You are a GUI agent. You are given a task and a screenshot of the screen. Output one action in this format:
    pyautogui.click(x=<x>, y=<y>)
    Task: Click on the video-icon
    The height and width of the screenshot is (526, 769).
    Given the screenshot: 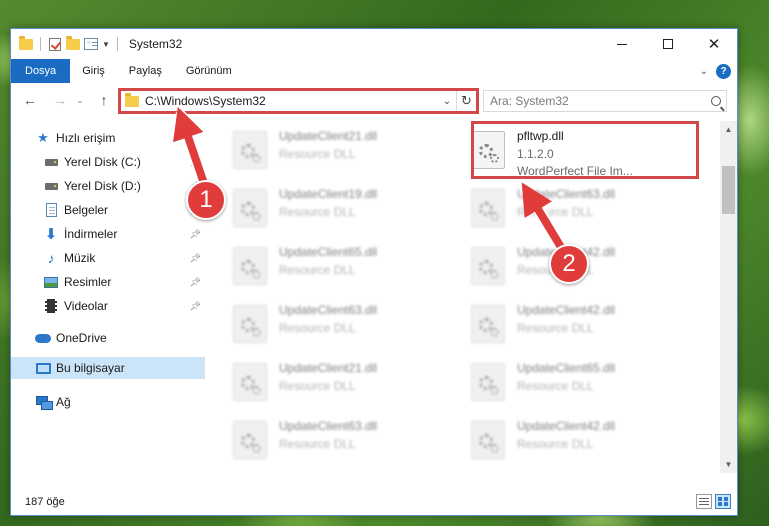 What is the action you would take?
    pyautogui.click(x=51, y=306)
    